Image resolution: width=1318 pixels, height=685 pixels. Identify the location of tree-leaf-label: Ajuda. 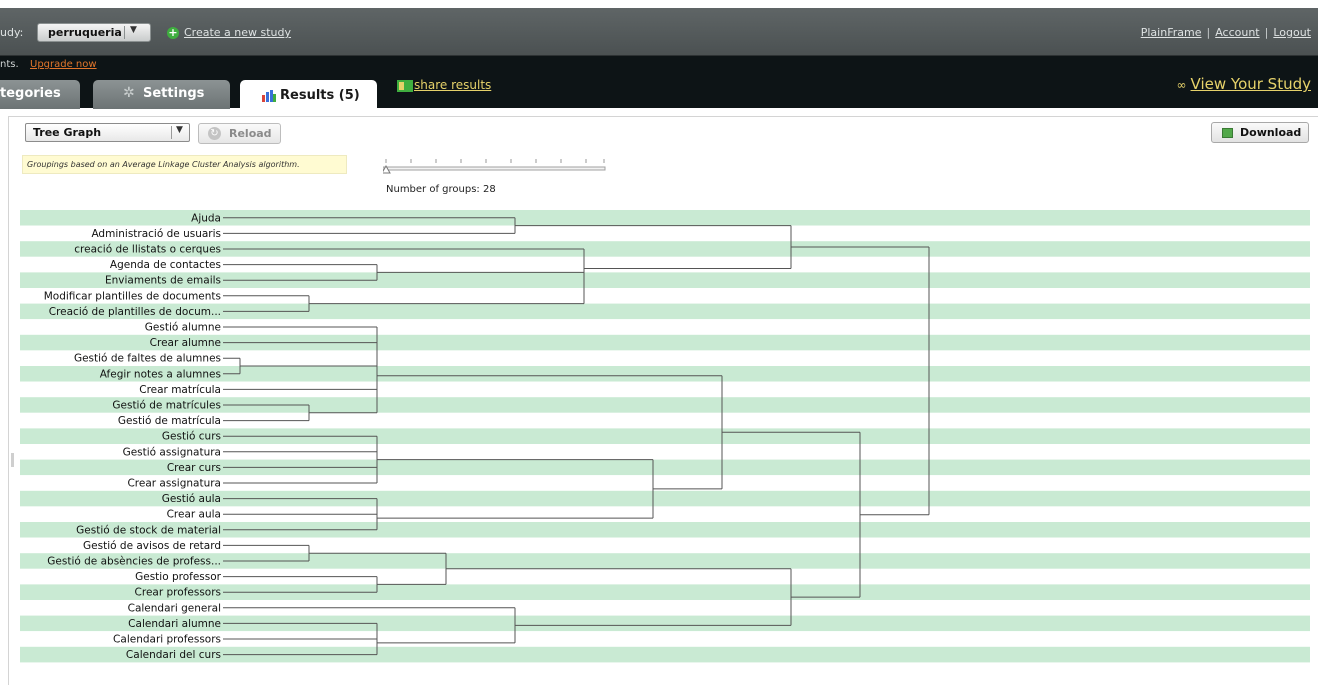
(206, 218).